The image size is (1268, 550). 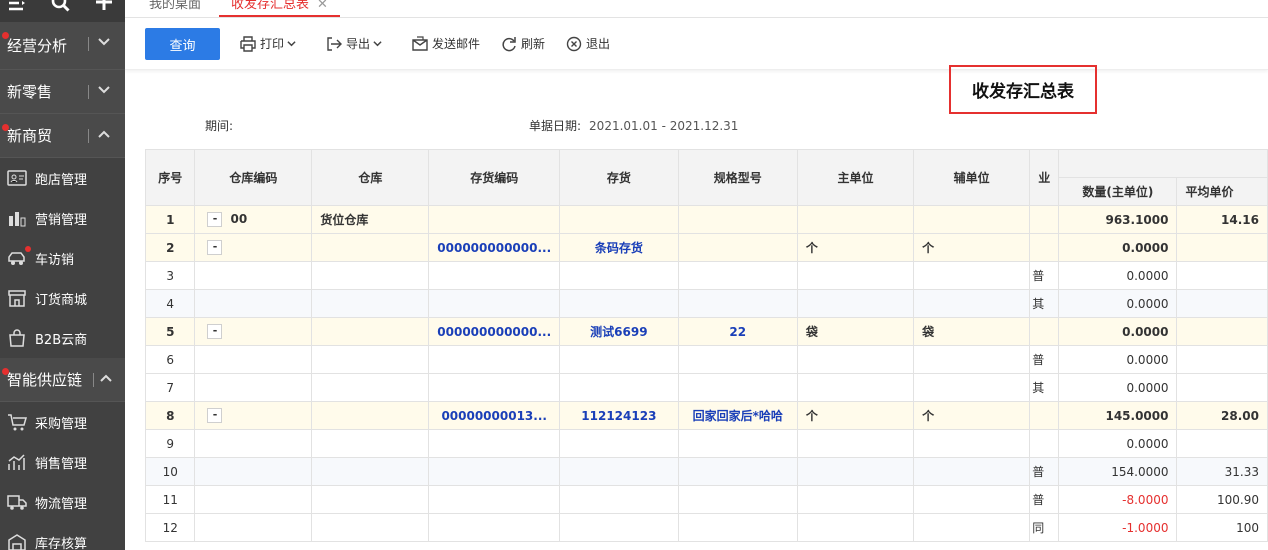 I want to click on menu-collapse-icon, so click(x=17, y=8).